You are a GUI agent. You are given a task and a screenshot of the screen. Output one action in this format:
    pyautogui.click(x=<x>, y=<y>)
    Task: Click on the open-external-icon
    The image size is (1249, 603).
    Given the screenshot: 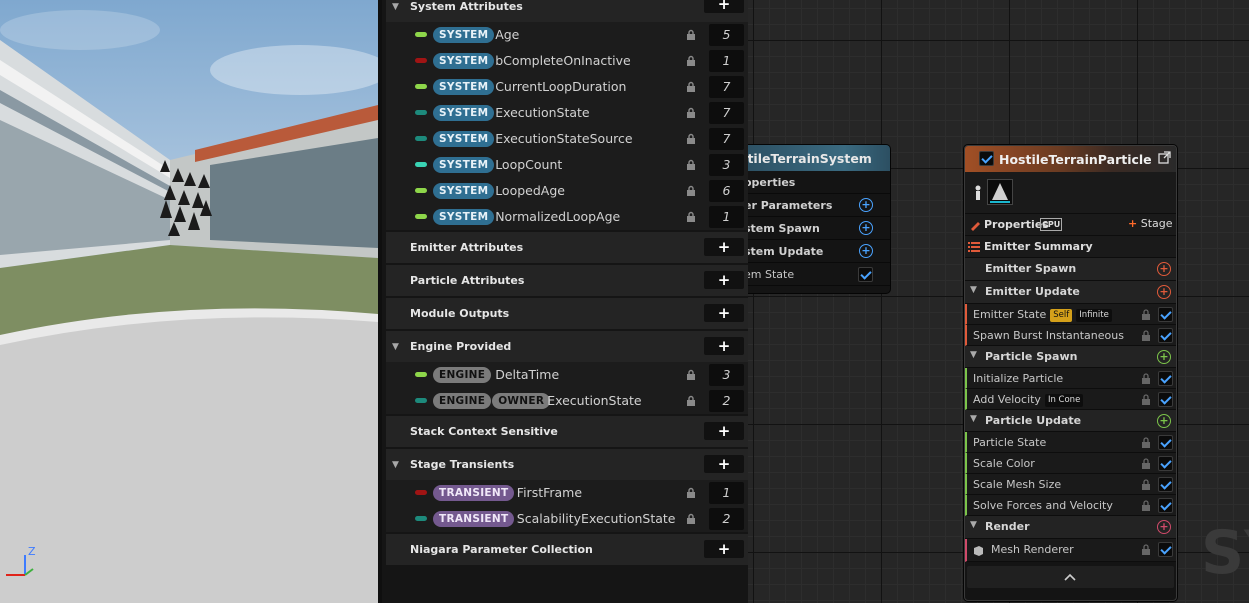 What is the action you would take?
    pyautogui.click(x=1164, y=157)
    